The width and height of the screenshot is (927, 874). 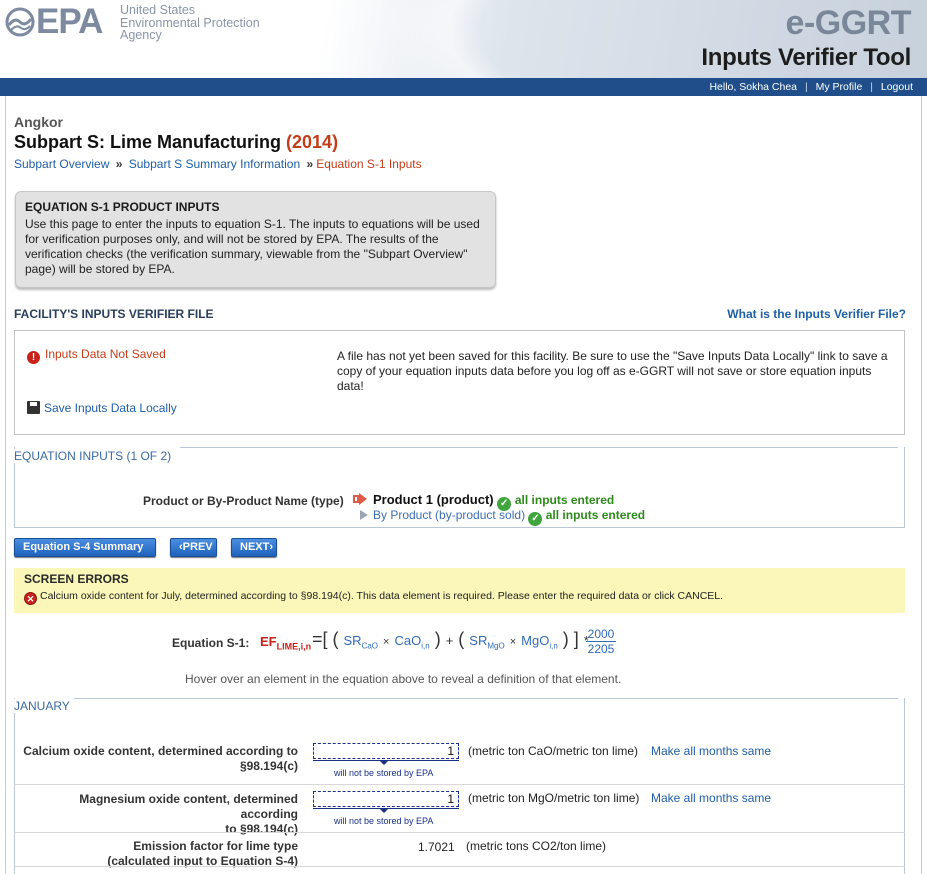 What do you see at coordinates (539, 642) in the screenshot?
I see `equation-mgo-term: MgOi,n` at bounding box center [539, 642].